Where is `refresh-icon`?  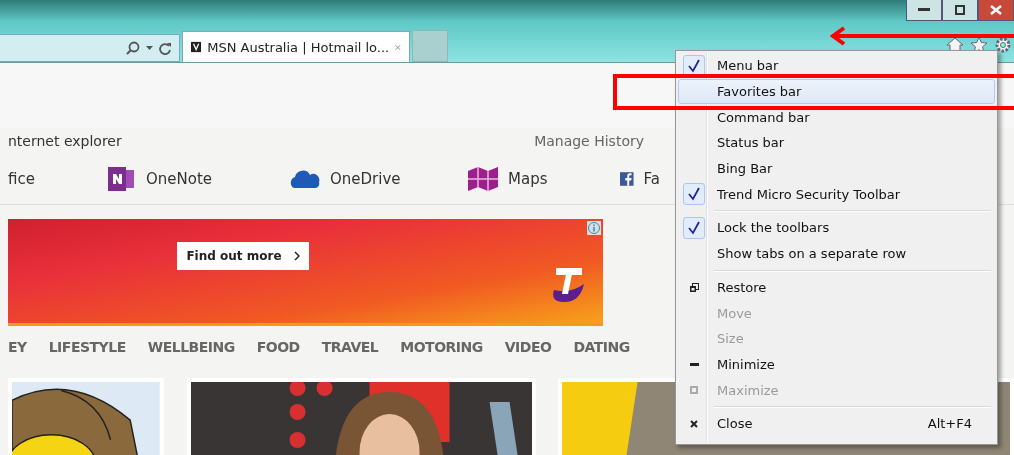
refresh-icon is located at coordinates (165, 48).